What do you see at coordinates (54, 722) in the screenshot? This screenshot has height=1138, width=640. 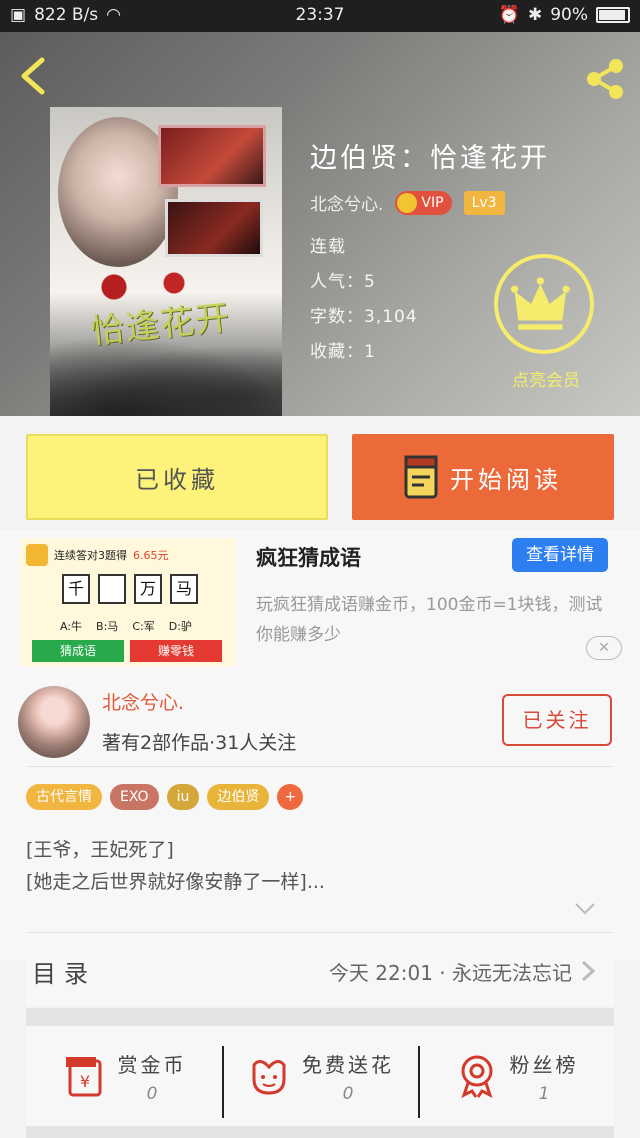 I see `avatar` at bounding box center [54, 722].